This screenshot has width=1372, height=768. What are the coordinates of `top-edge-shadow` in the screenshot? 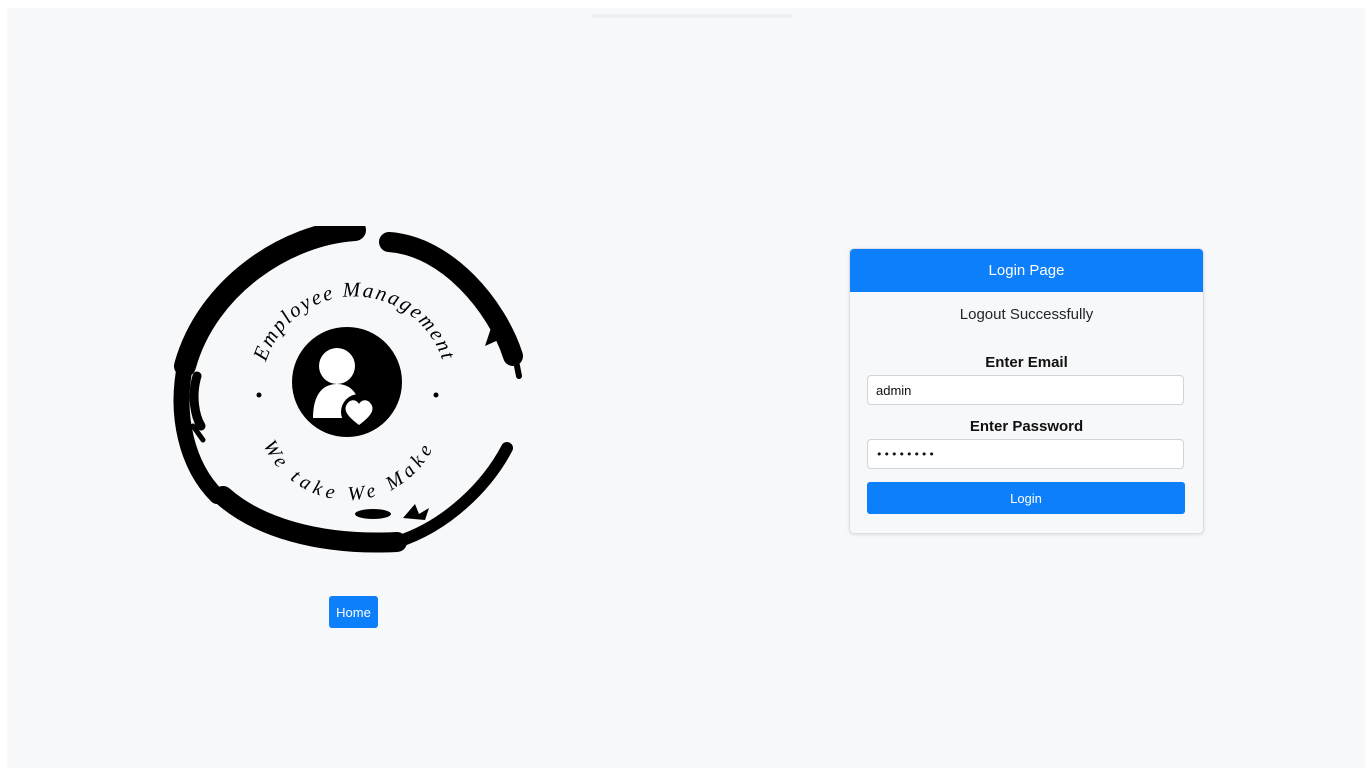 It's located at (692, 16).